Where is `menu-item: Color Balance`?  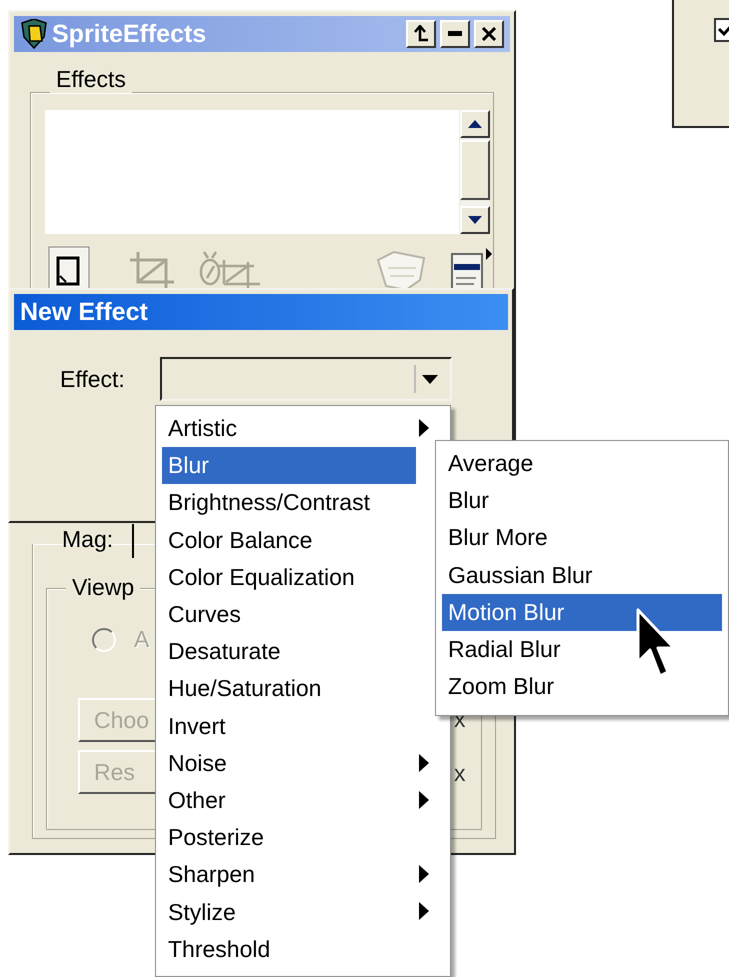 menu-item: Color Balance is located at coordinates (289, 540).